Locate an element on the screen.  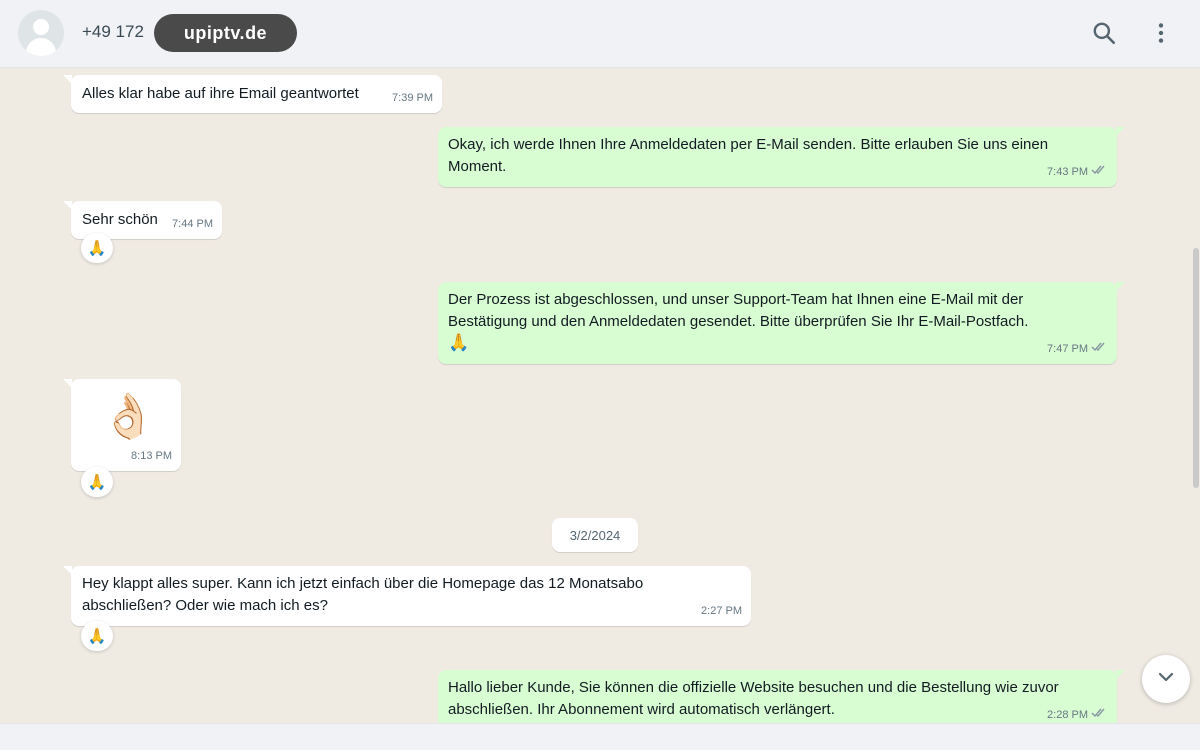
message-time: 8:13 PM is located at coordinates (151, 456).